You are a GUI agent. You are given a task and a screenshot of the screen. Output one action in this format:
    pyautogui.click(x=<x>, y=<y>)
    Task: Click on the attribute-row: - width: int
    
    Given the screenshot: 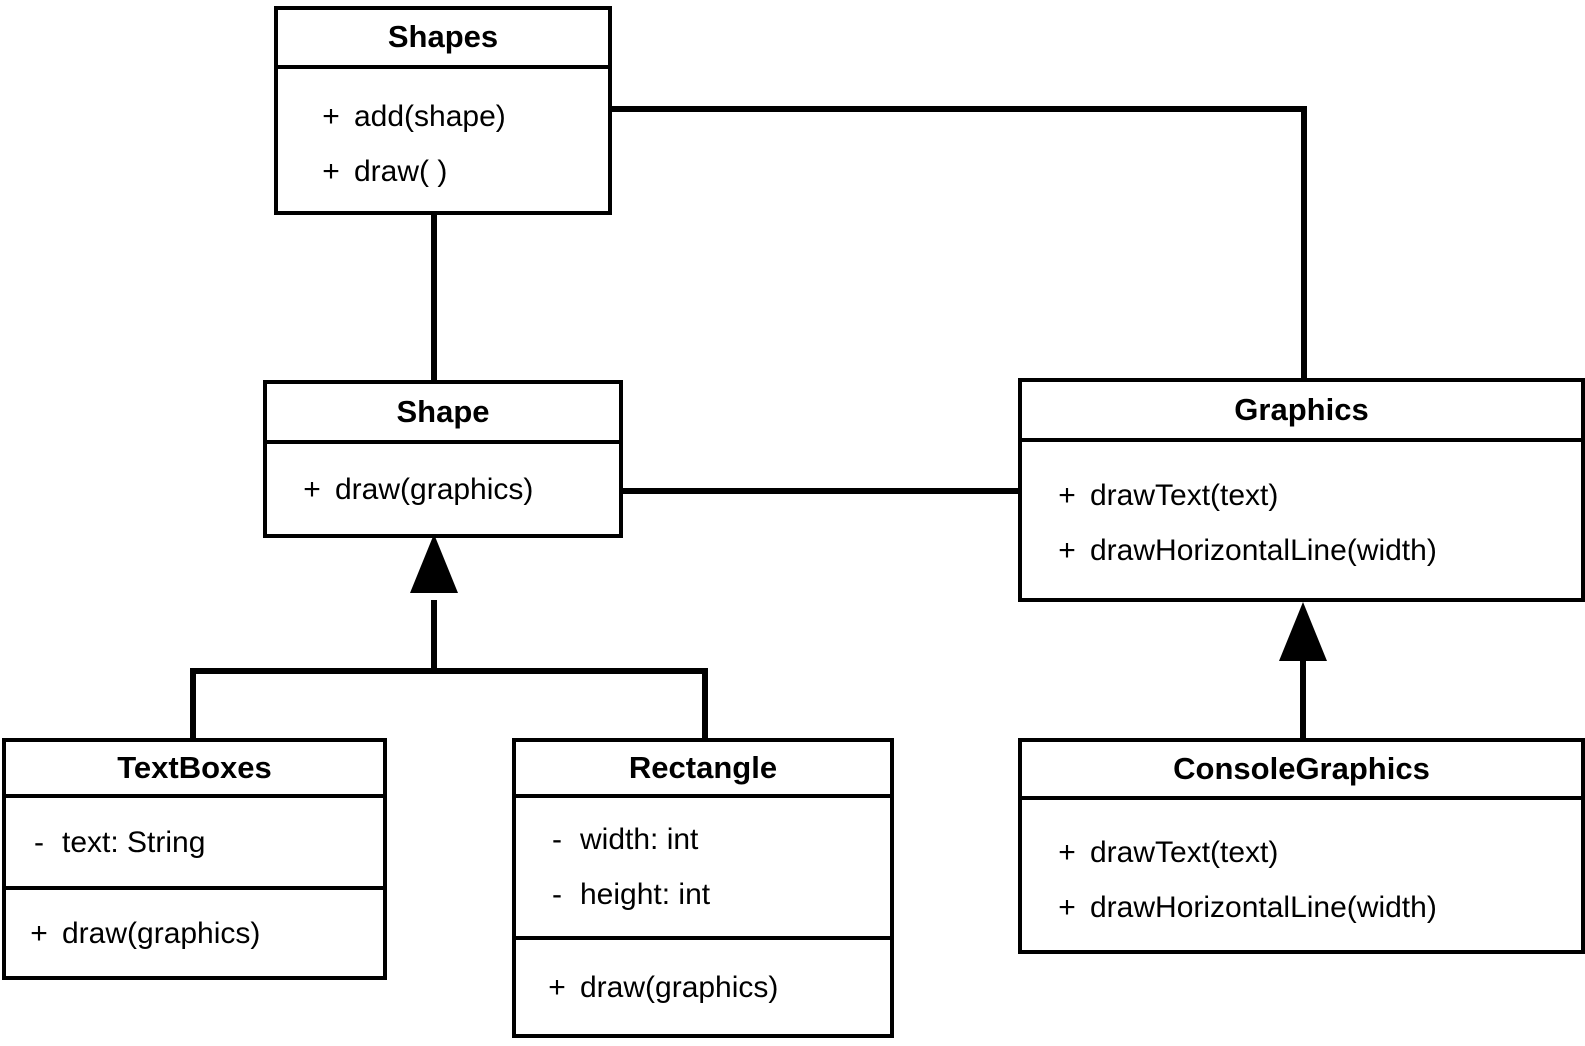 What is the action you would take?
    pyautogui.click(x=712, y=839)
    